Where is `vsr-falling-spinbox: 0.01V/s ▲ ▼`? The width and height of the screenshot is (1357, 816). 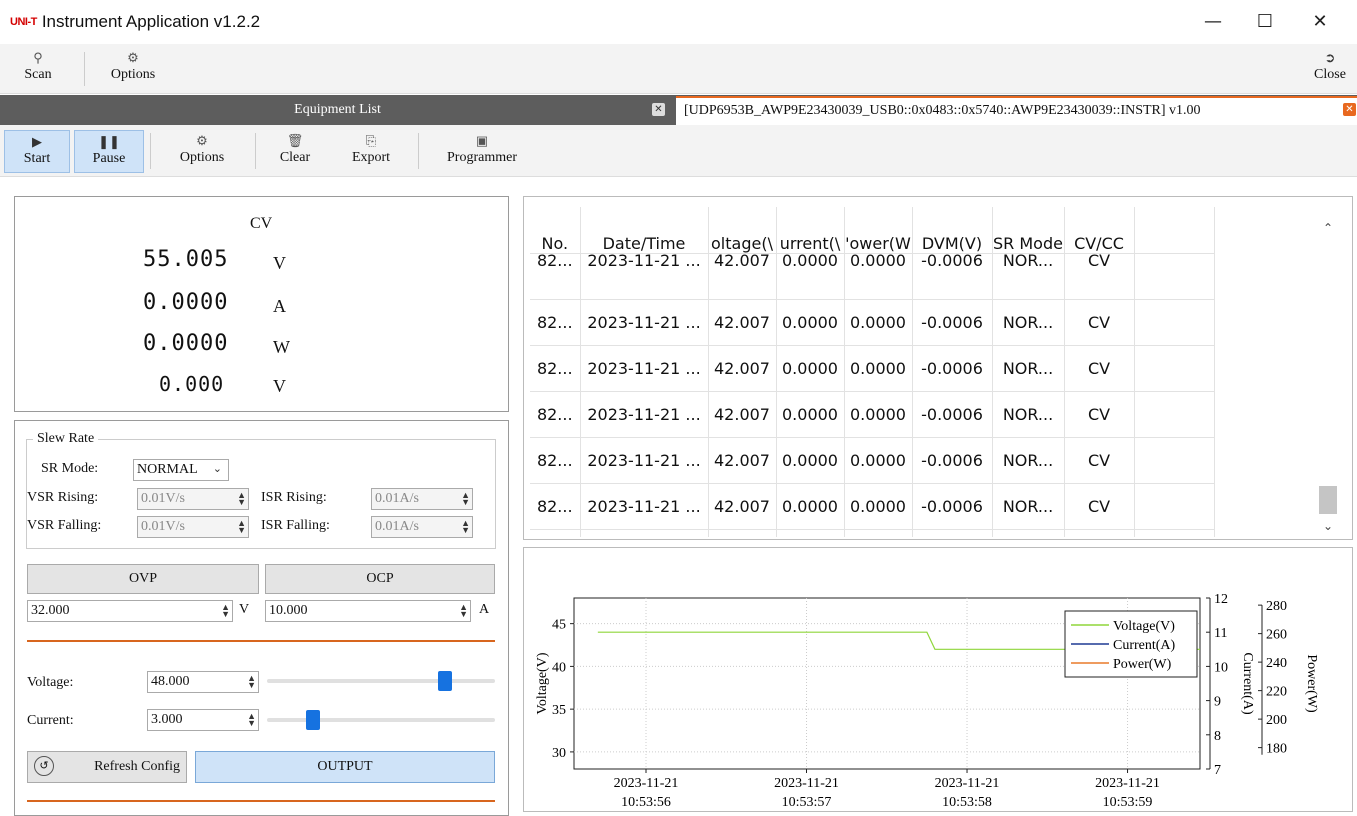 vsr-falling-spinbox: 0.01V/s ▲ ▼ is located at coordinates (193, 527).